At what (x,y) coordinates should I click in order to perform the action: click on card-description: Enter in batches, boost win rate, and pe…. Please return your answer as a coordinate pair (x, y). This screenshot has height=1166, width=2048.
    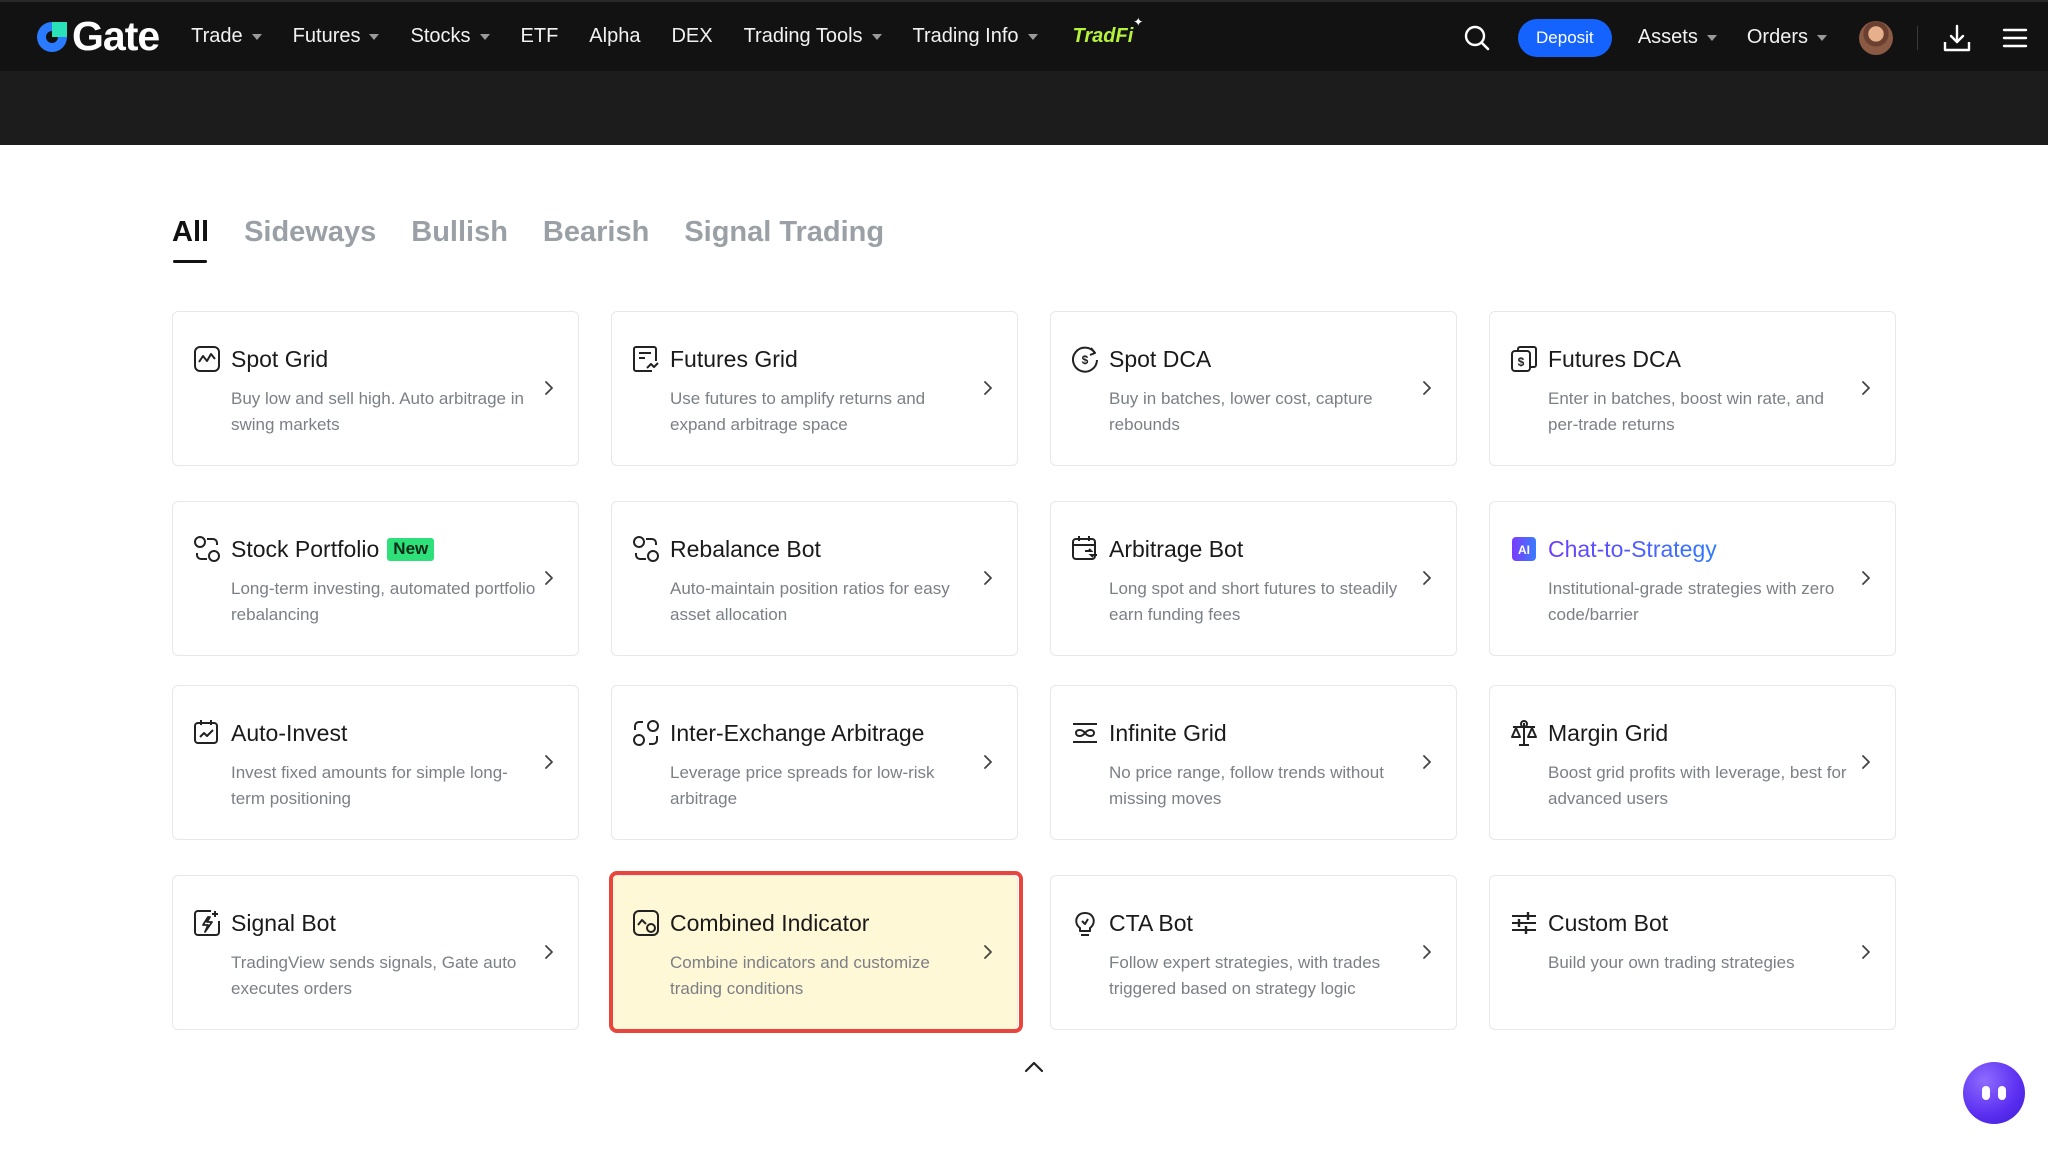
    Looking at the image, I should click on (1686, 411).